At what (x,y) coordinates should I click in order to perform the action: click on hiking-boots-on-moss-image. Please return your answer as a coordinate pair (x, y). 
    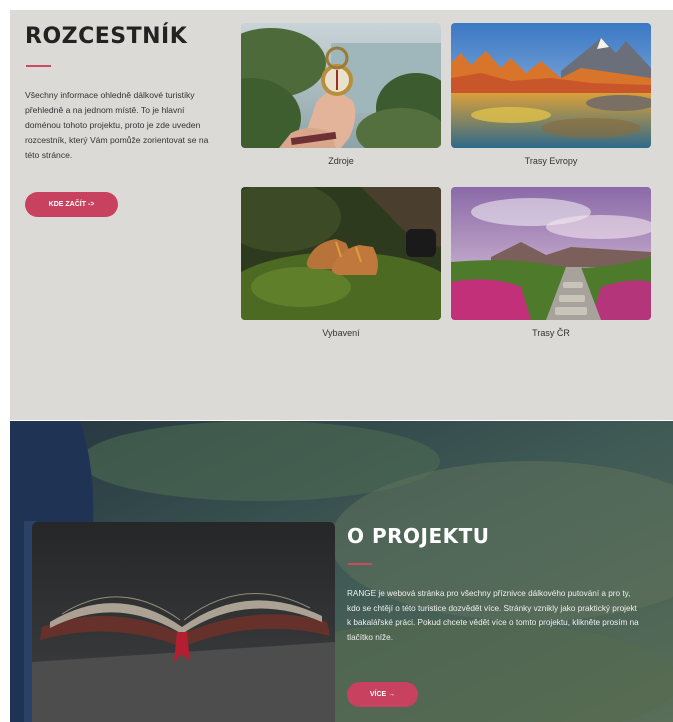
    Looking at the image, I should click on (341, 253).